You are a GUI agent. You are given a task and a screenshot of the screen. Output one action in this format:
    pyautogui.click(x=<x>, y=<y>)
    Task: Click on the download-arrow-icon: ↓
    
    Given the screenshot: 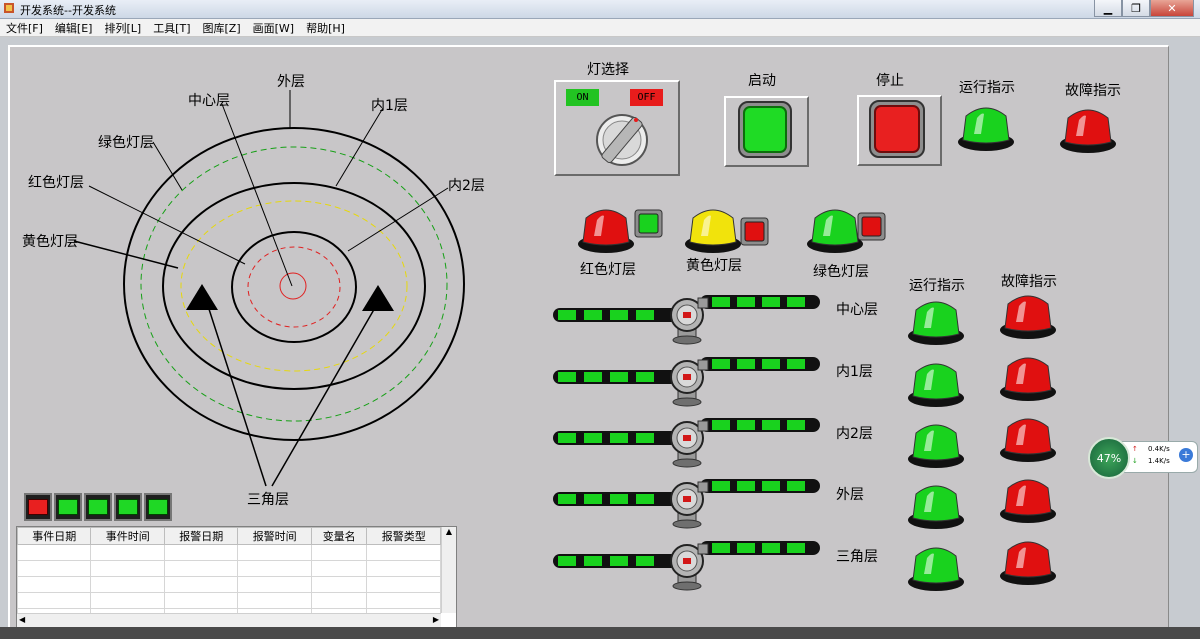 What is the action you would take?
    pyautogui.click(x=1135, y=461)
    